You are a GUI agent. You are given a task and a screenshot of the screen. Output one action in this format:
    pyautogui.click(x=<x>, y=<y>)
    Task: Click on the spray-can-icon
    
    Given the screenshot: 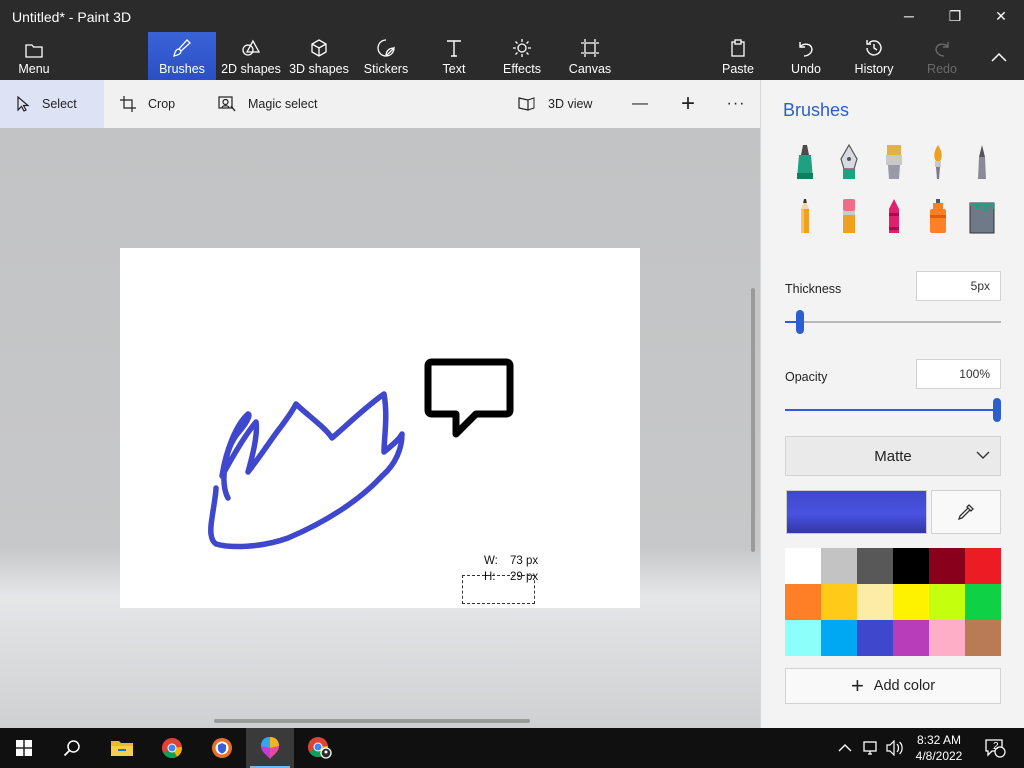 What is the action you would take?
    pyautogui.click(x=938, y=216)
    